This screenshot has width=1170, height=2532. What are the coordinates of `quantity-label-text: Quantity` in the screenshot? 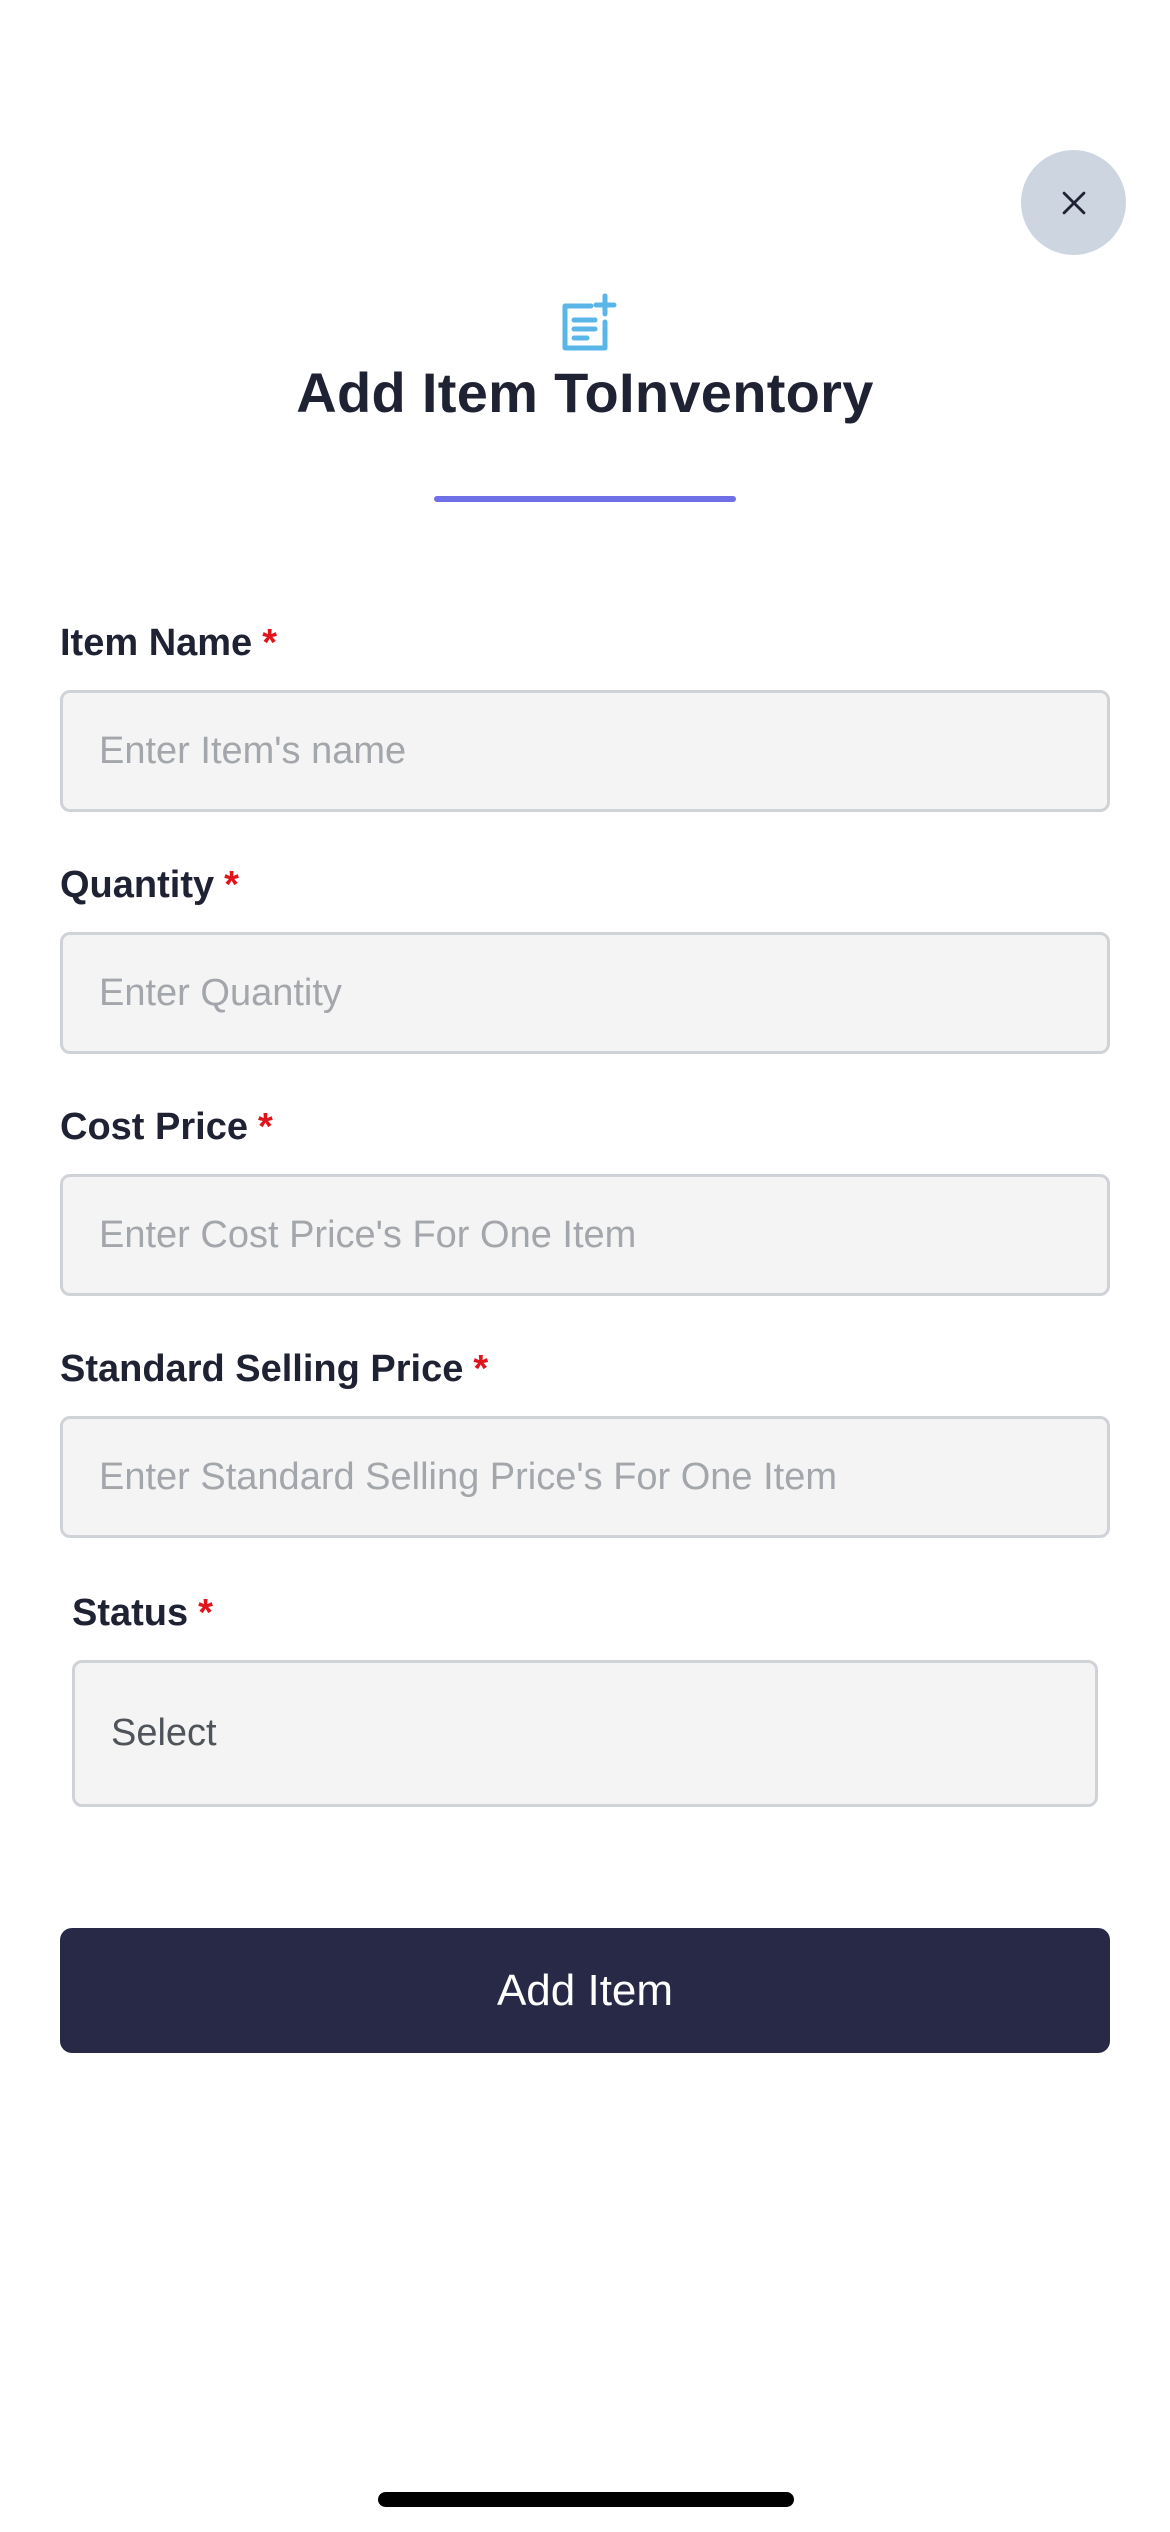 It's located at (137, 885).